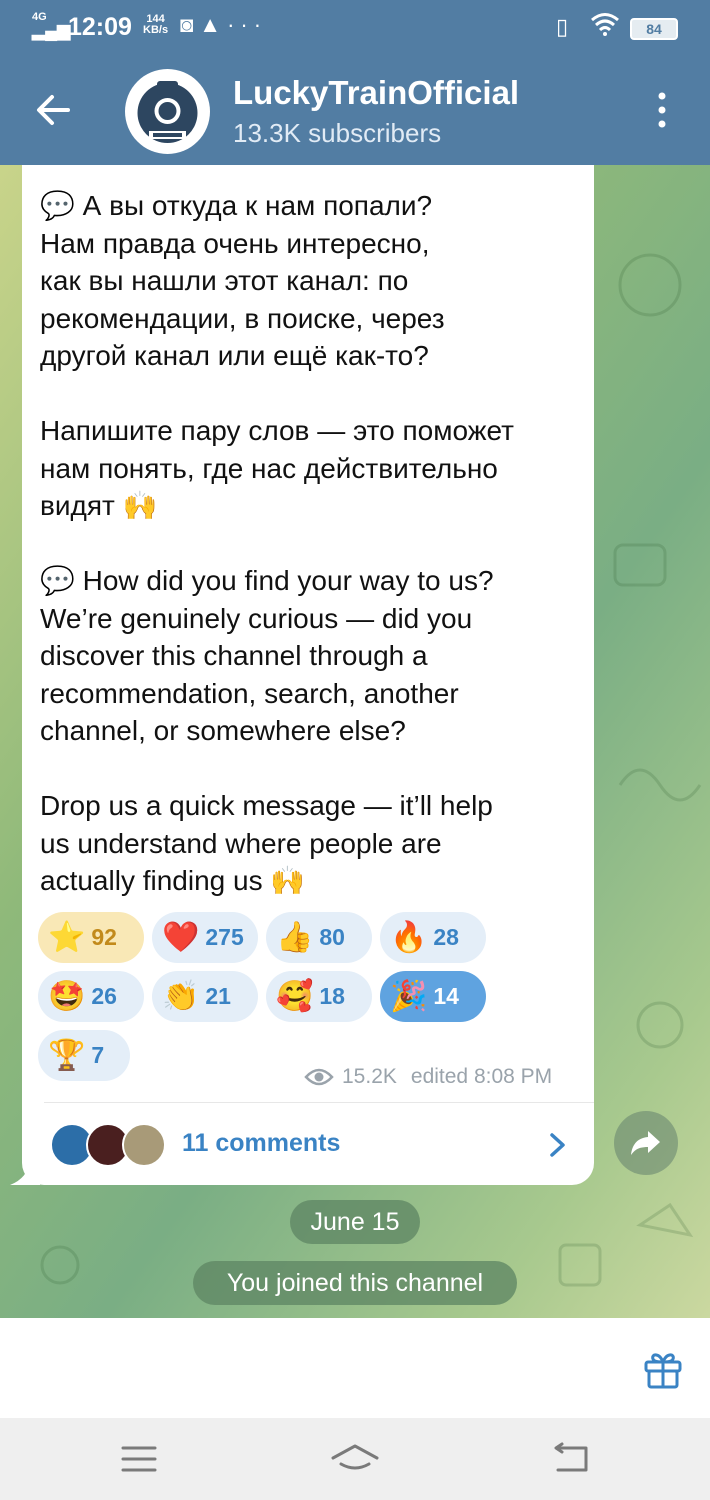 The height and width of the screenshot is (1500, 710). I want to click on star-icon: ⭐, so click(67, 937).